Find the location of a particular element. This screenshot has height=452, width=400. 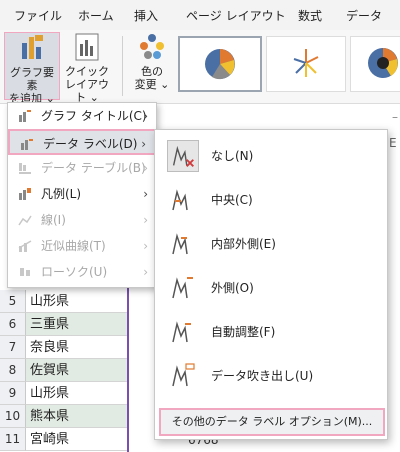

menu-item-label-inside-end: 内部外側(E) is located at coordinates (271, 244).